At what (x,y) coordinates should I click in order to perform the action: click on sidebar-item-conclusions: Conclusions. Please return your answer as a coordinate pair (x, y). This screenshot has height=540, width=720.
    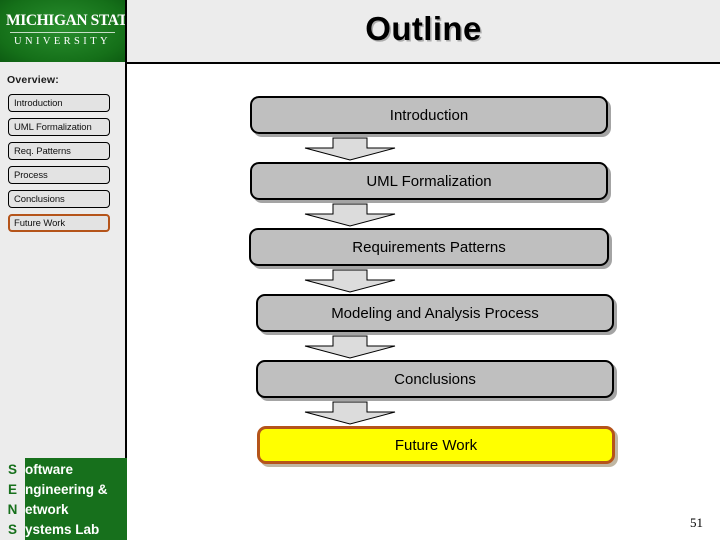
    Looking at the image, I should click on (59, 199).